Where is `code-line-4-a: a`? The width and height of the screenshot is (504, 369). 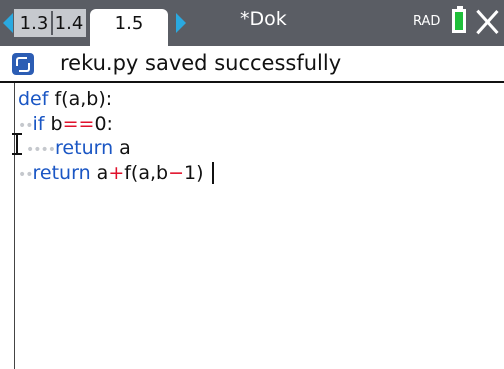
code-line-4-a: a is located at coordinates (99, 173).